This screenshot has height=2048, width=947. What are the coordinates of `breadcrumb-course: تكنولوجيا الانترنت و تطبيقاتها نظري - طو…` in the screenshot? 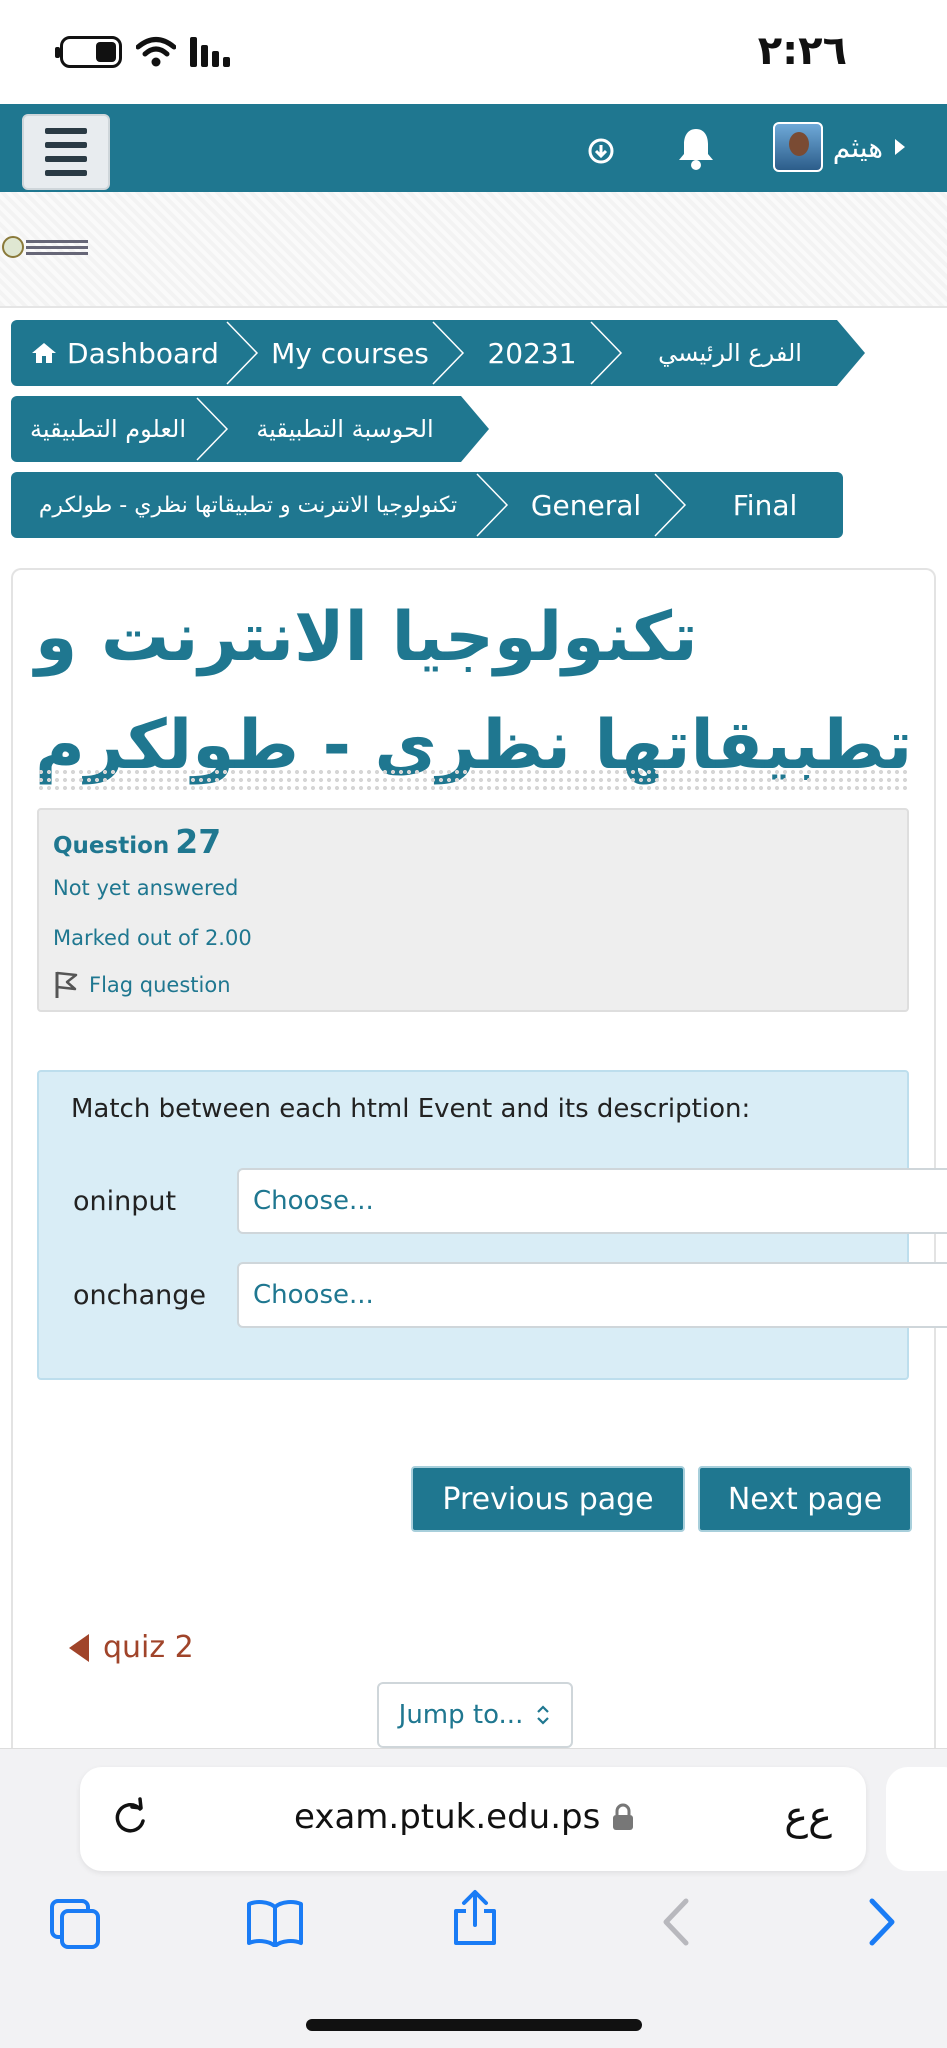 It's located at (260, 505).